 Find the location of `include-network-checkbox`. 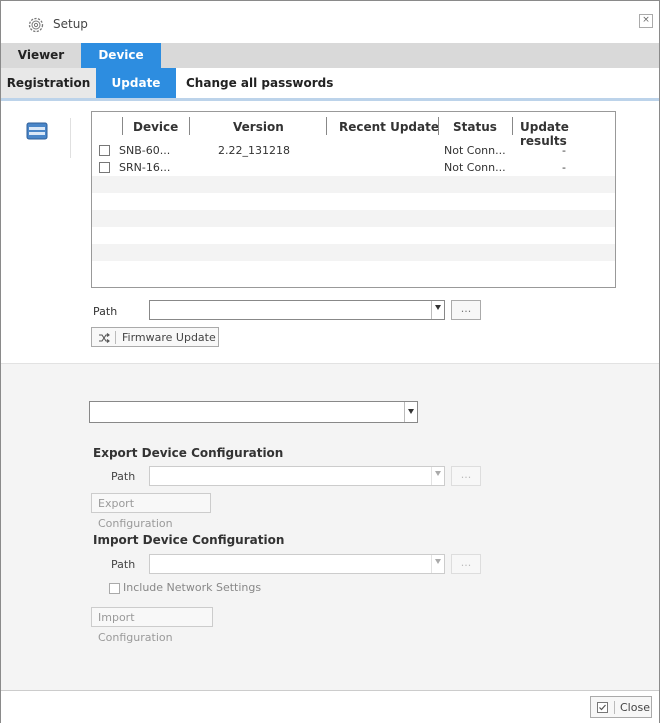

include-network-checkbox is located at coordinates (114, 588).